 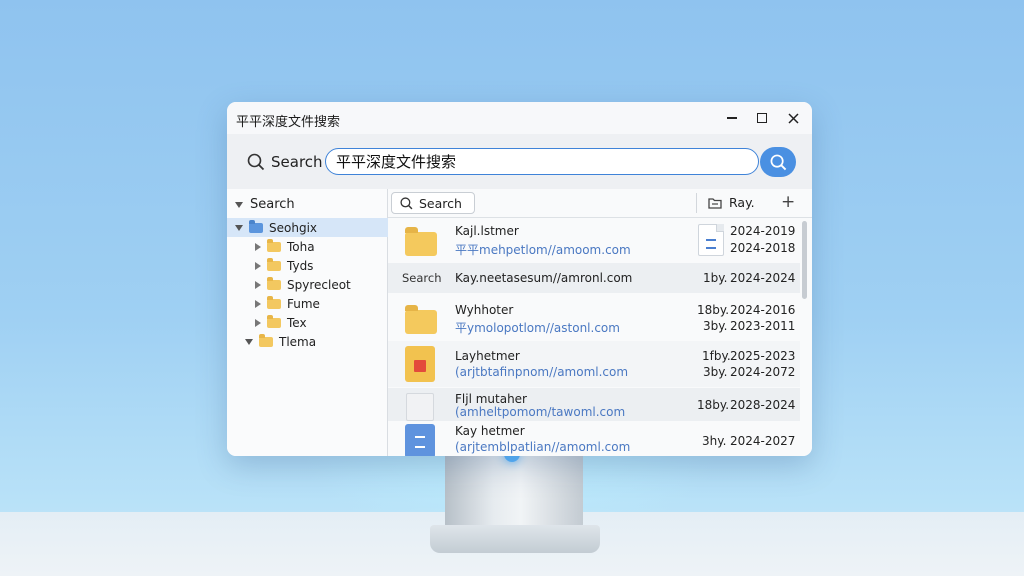 I want to click on tab-search: Search, so click(x=433, y=203).